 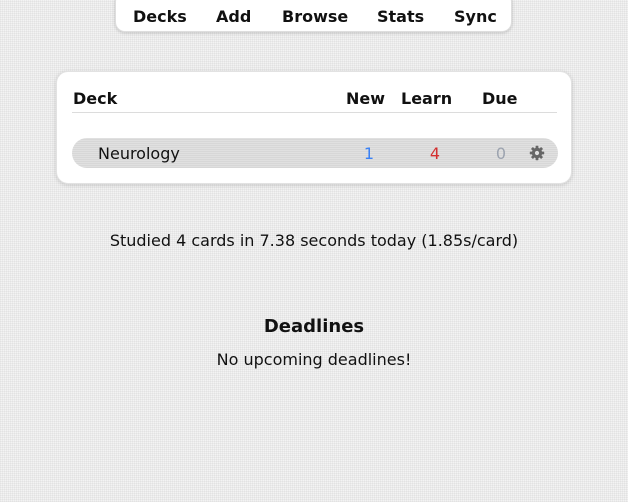 I want to click on top-toolbar: Decks Add Browse Stats Sync, so click(x=313, y=16).